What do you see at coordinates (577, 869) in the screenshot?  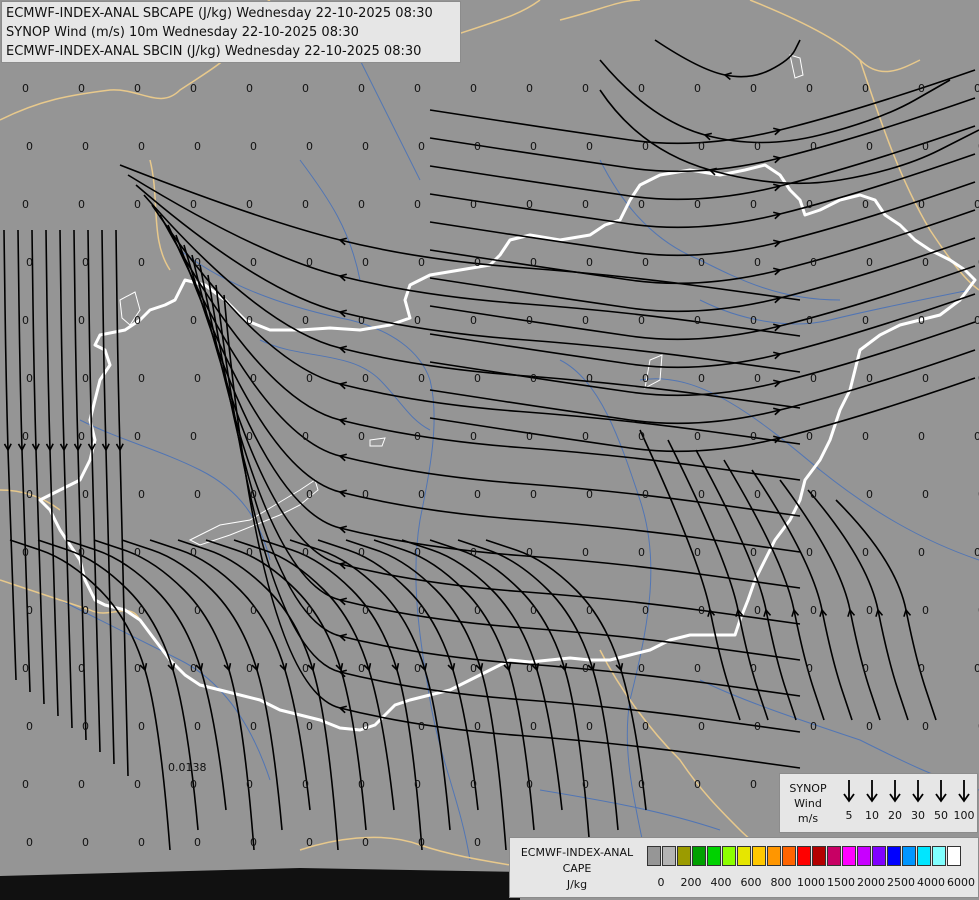 I see `cape-legend-label: ECMWF-INDEX-ANAL CAPE J/kg` at bounding box center [577, 869].